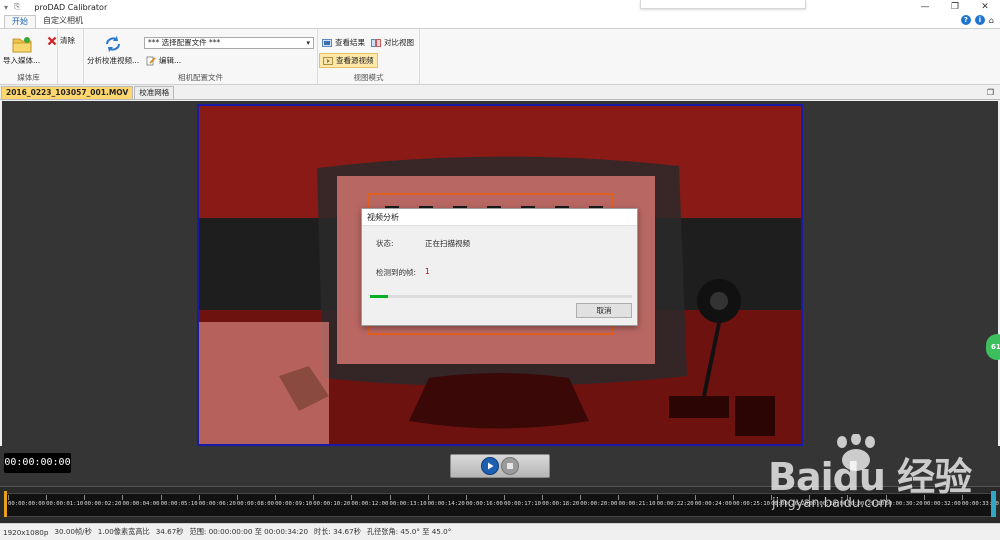 This screenshot has width=1000, height=540. I want to click on frames-detected-label: 检测到的帧:, so click(396, 272).